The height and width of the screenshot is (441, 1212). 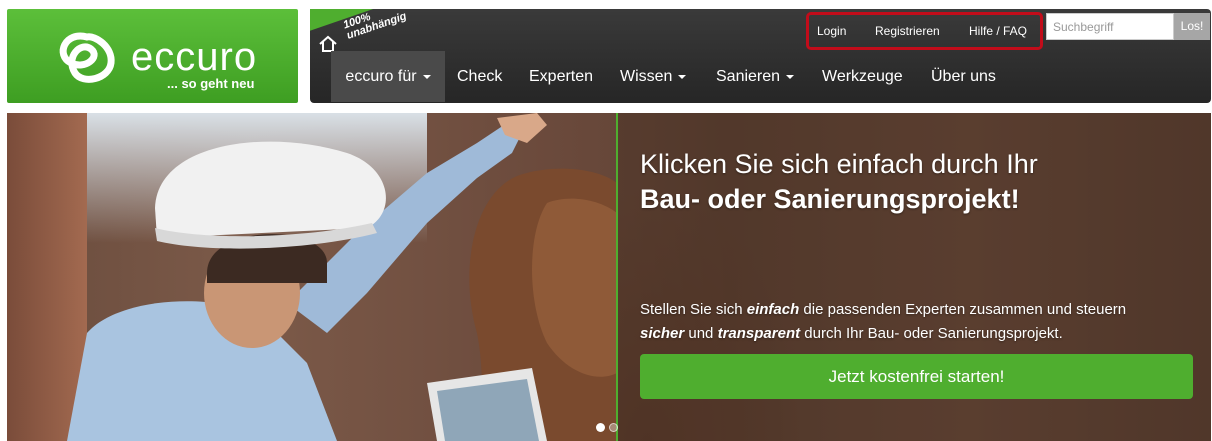 I want to click on search-button: Los!, so click(x=1192, y=26).